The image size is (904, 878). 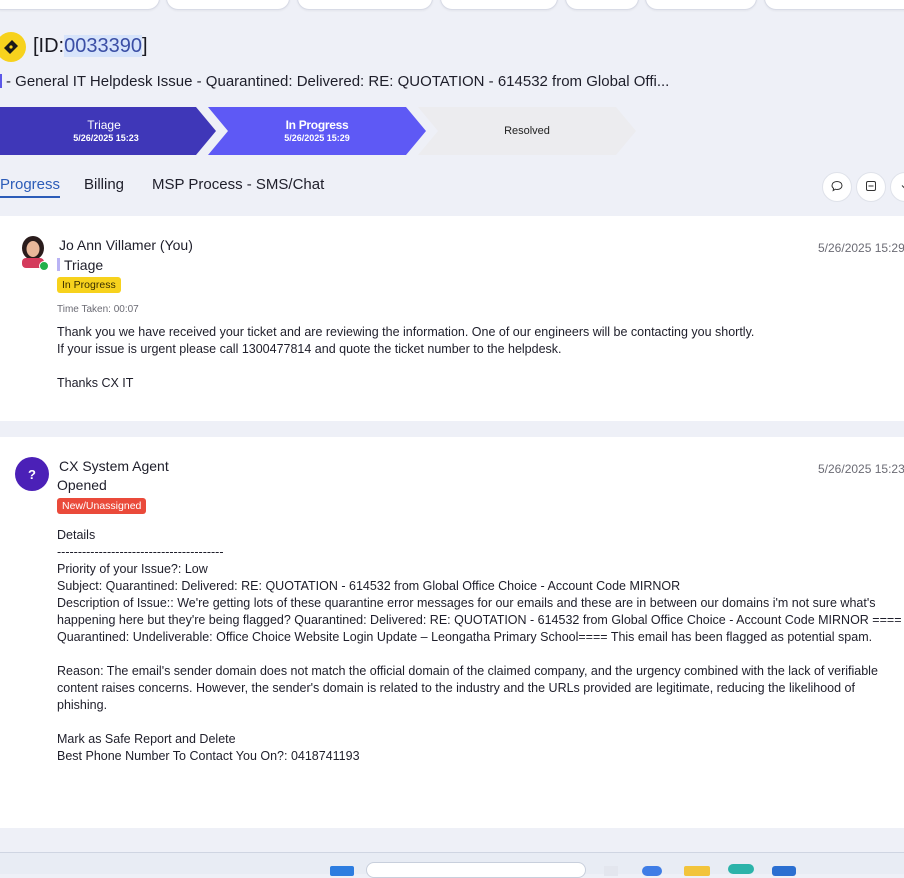 I want to click on status-badge: New/Unassigned, so click(x=102, y=506).